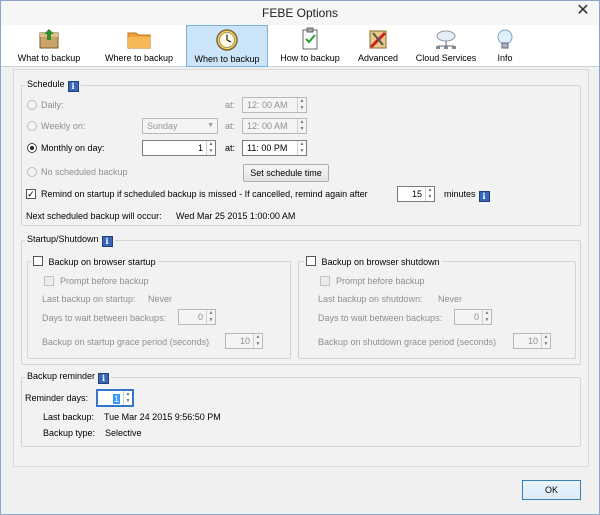 The image size is (600, 515). What do you see at coordinates (230, 105) in the screenshot?
I see `daily-at-label: at:` at bounding box center [230, 105].